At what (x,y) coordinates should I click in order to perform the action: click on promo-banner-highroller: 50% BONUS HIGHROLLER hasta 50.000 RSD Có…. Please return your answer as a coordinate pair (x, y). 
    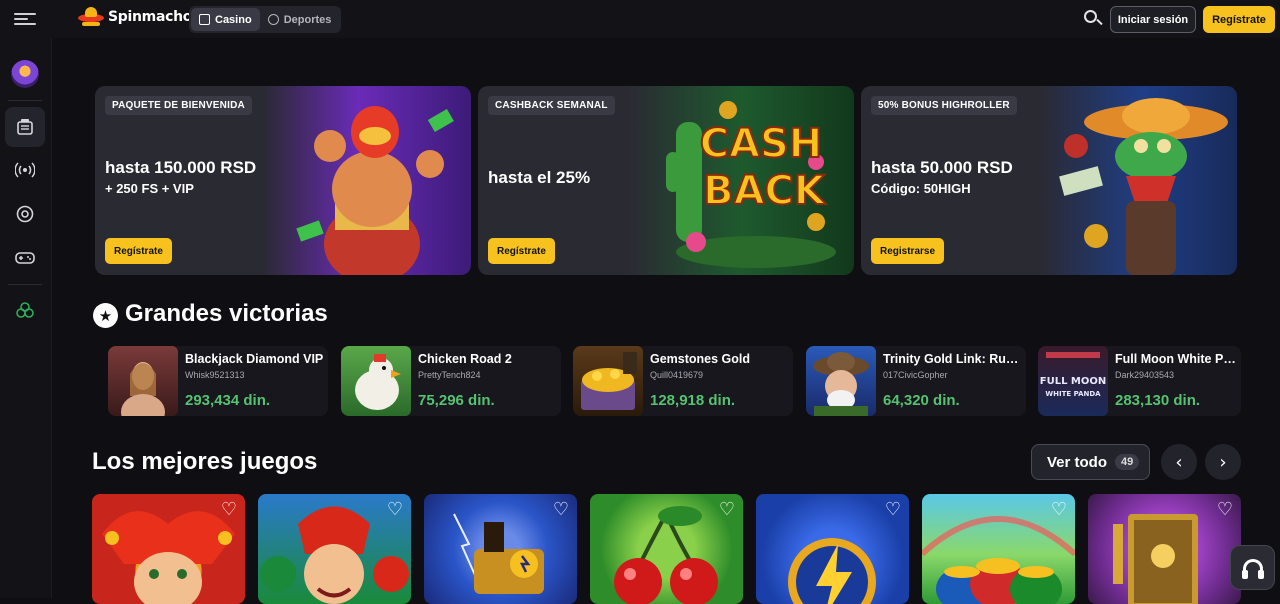
    Looking at the image, I should click on (1049, 180).